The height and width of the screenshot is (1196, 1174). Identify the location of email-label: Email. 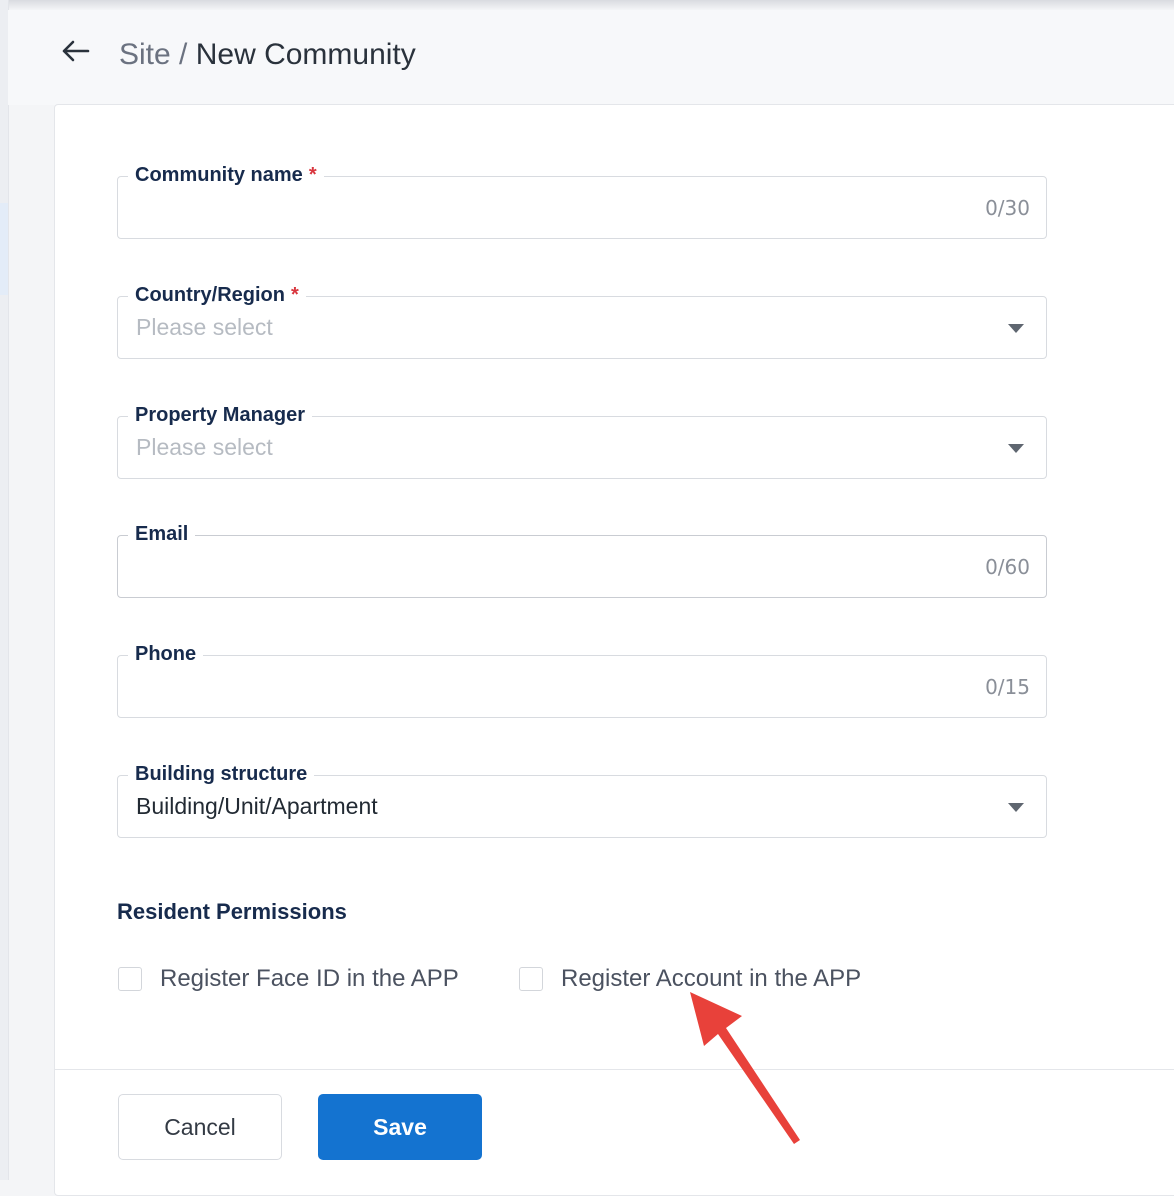
(162, 534).